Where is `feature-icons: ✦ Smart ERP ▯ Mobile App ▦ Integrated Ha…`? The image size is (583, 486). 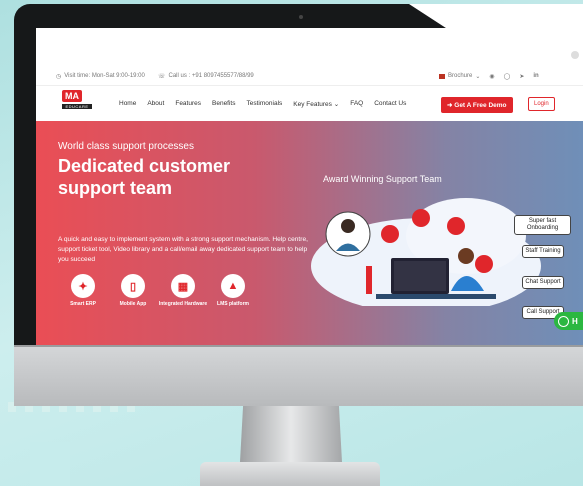 feature-icons: ✦ Smart ERP ▯ Mobile App ▦ Integrated Ha… is located at coordinates (158, 290).